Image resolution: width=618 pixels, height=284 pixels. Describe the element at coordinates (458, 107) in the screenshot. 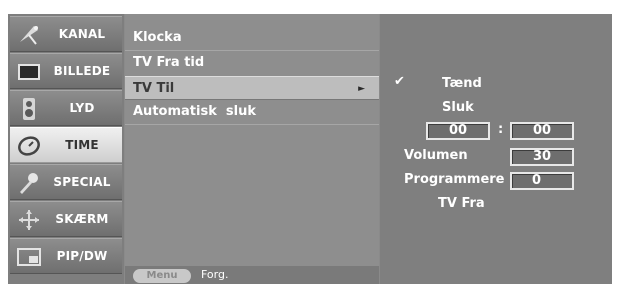

I see `option-sluk: Sluk` at that location.